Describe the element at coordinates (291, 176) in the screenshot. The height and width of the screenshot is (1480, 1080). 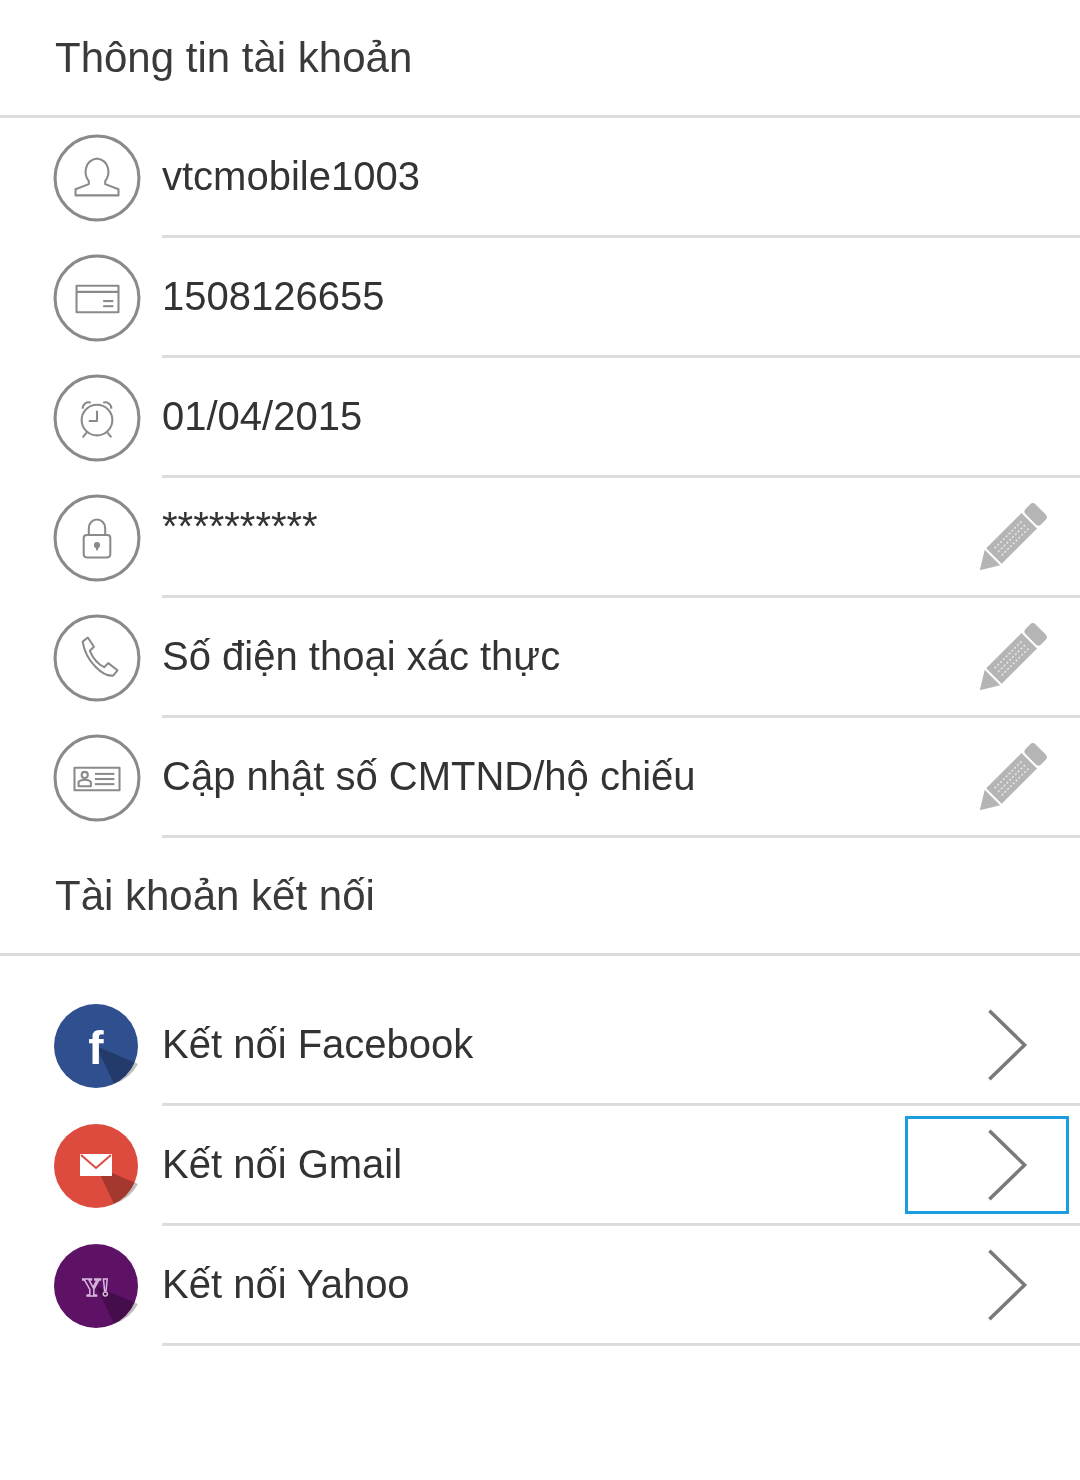
I see `account-value: vtcmobile1003` at that location.